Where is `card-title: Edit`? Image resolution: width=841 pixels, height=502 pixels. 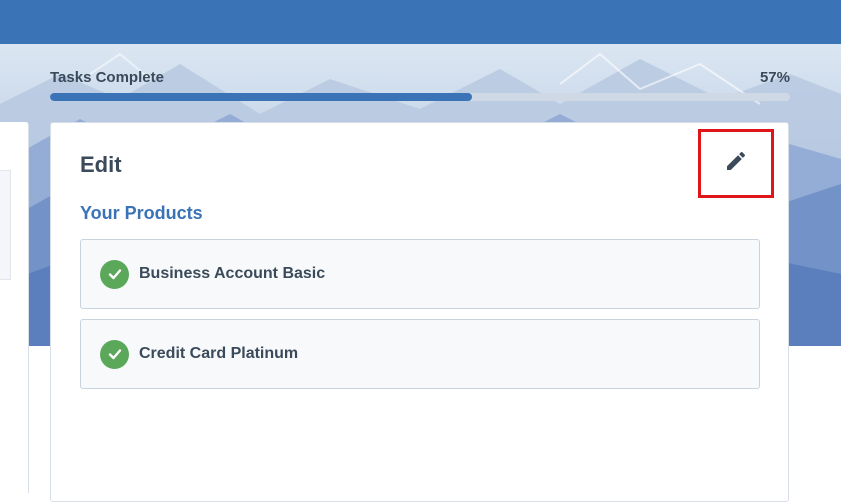 card-title: Edit is located at coordinates (101, 164).